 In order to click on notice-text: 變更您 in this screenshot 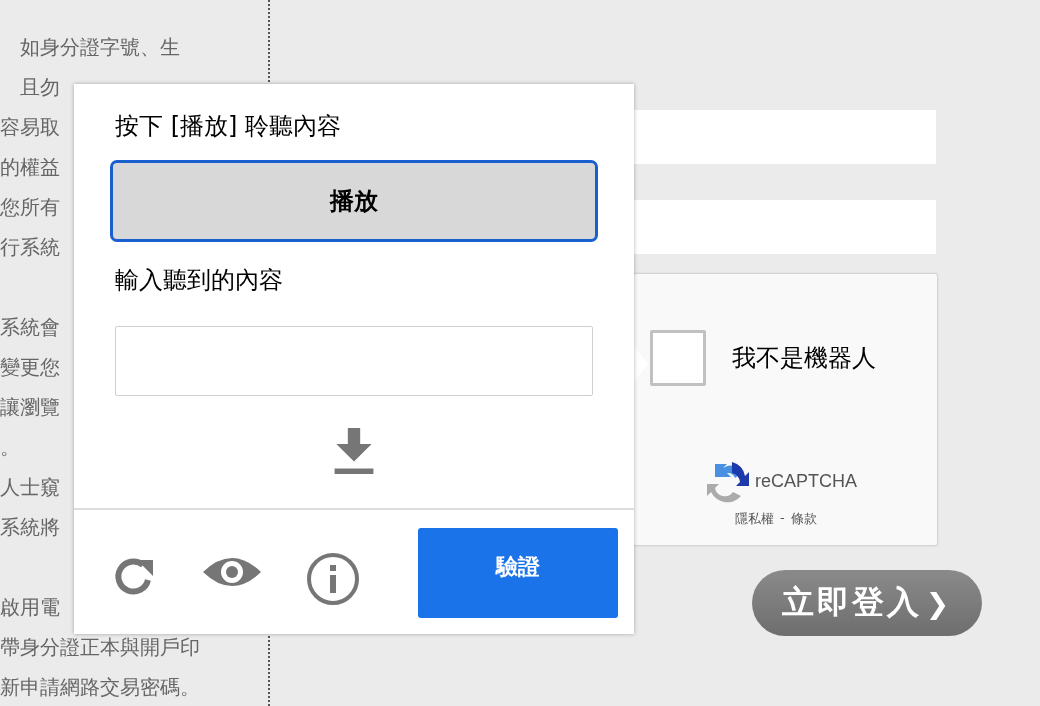, I will do `click(30, 367)`.